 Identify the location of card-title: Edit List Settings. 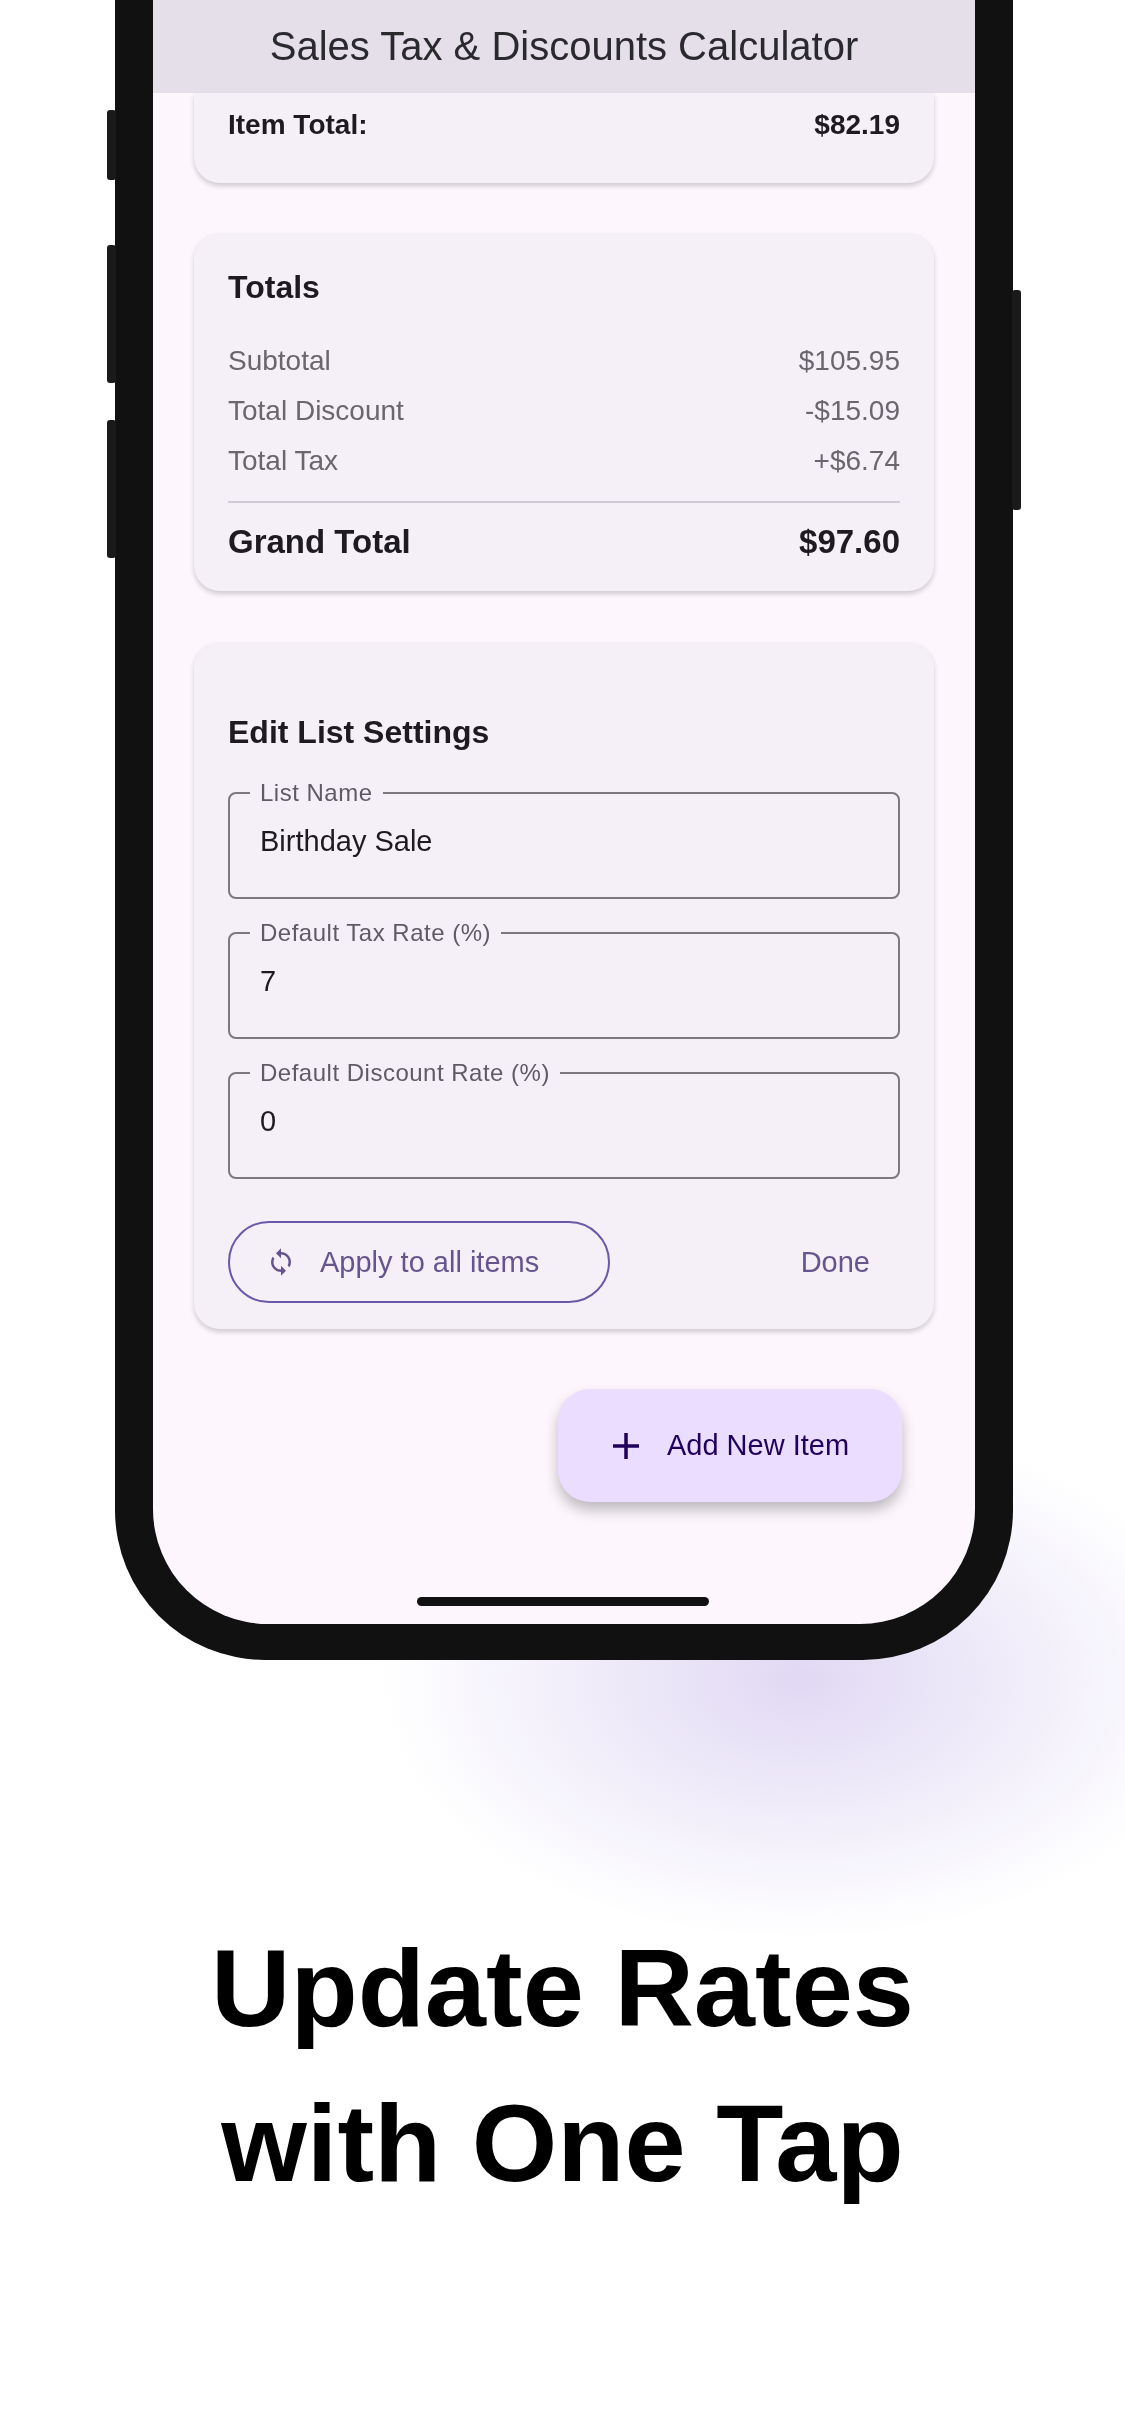
(359, 732).